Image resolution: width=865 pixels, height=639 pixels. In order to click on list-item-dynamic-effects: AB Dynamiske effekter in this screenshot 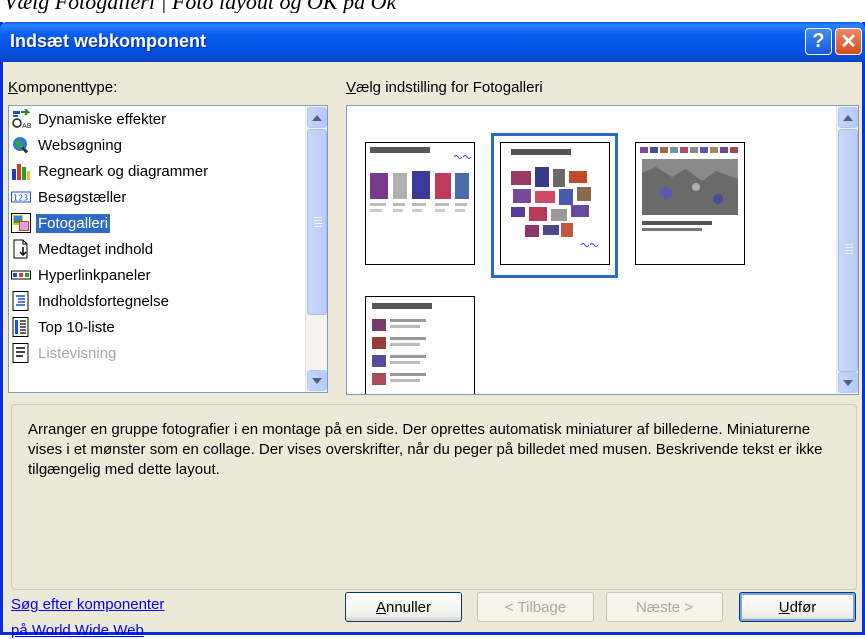, I will do `click(158, 119)`.